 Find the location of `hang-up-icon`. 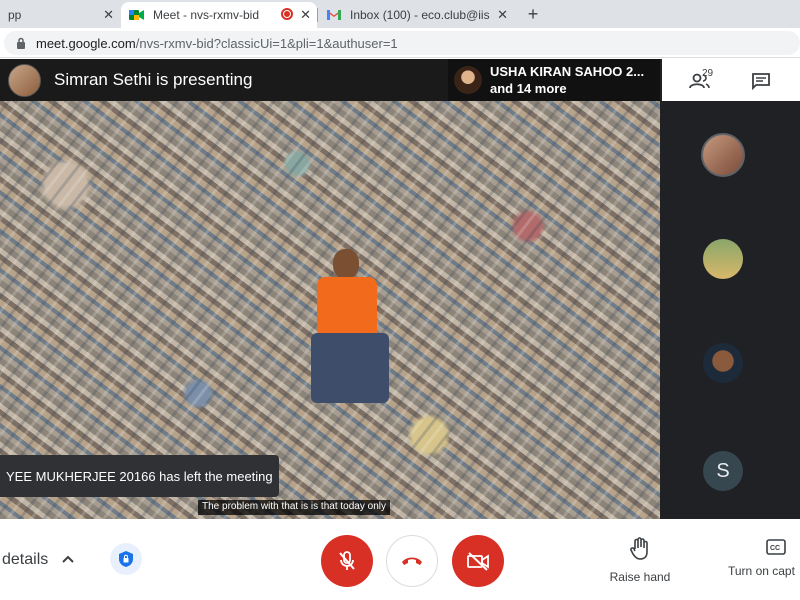

hang-up-icon is located at coordinates (412, 561).